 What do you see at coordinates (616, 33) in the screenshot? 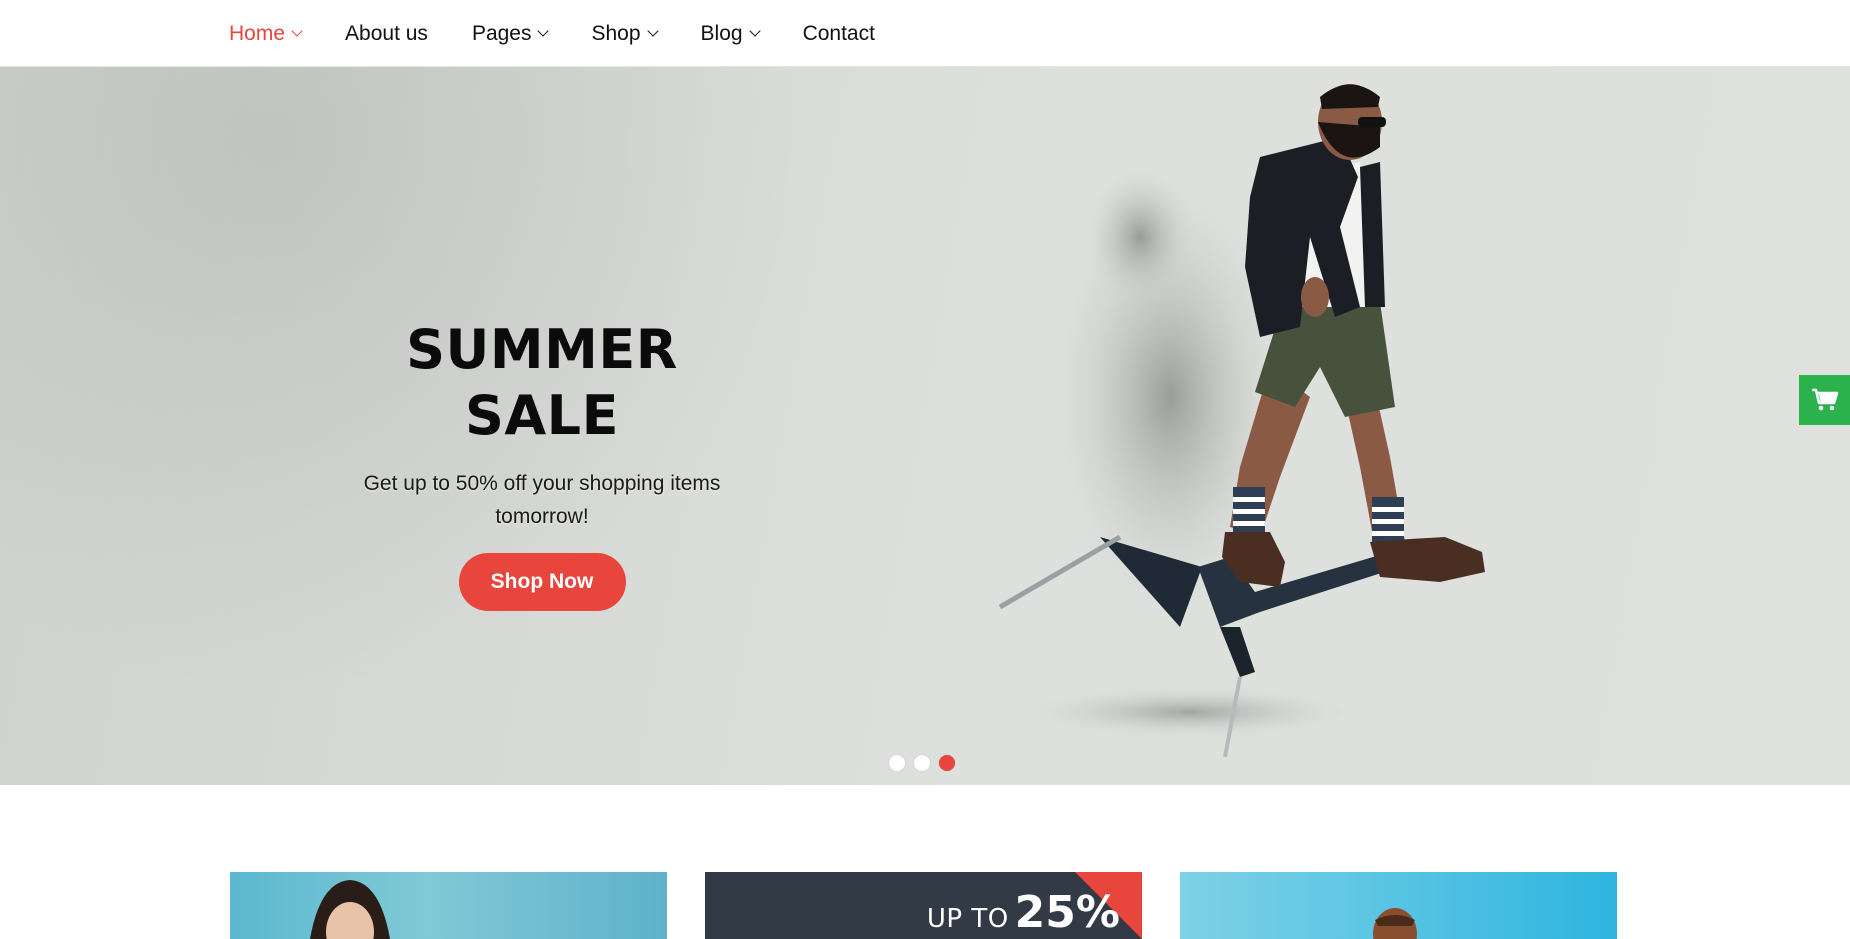
I see `nav-item-label: Shop` at bounding box center [616, 33].